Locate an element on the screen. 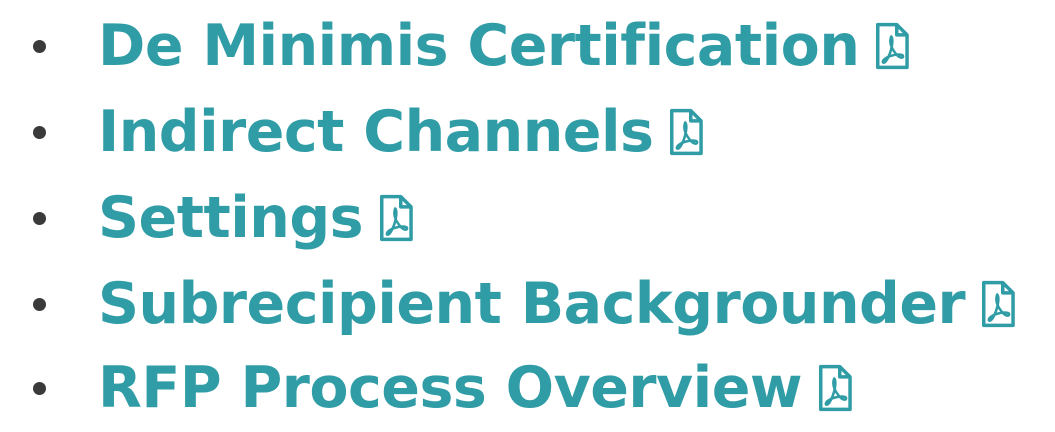 The height and width of the screenshot is (432, 1055). document-link-rfp-process-overview: RFP Process Overview is located at coordinates (476, 388).